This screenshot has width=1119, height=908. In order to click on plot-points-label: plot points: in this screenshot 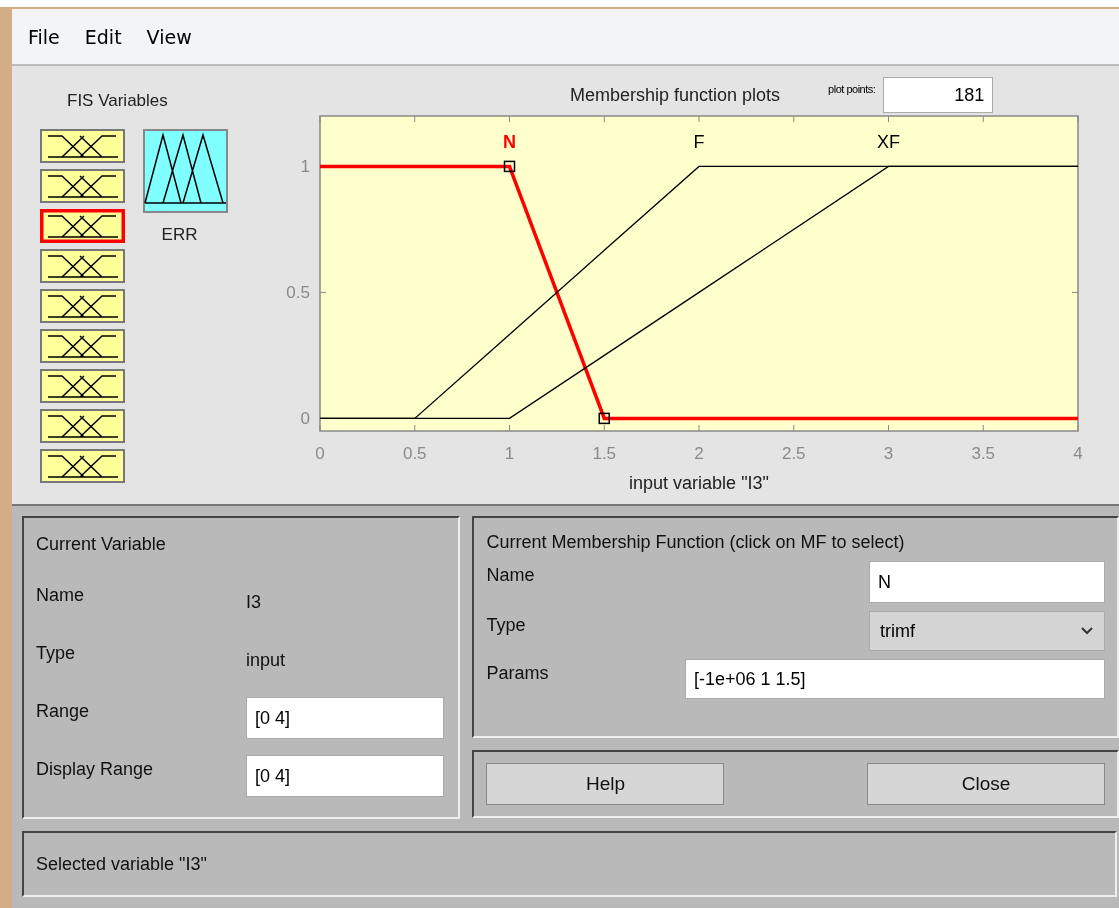, I will do `click(852, 89)`.